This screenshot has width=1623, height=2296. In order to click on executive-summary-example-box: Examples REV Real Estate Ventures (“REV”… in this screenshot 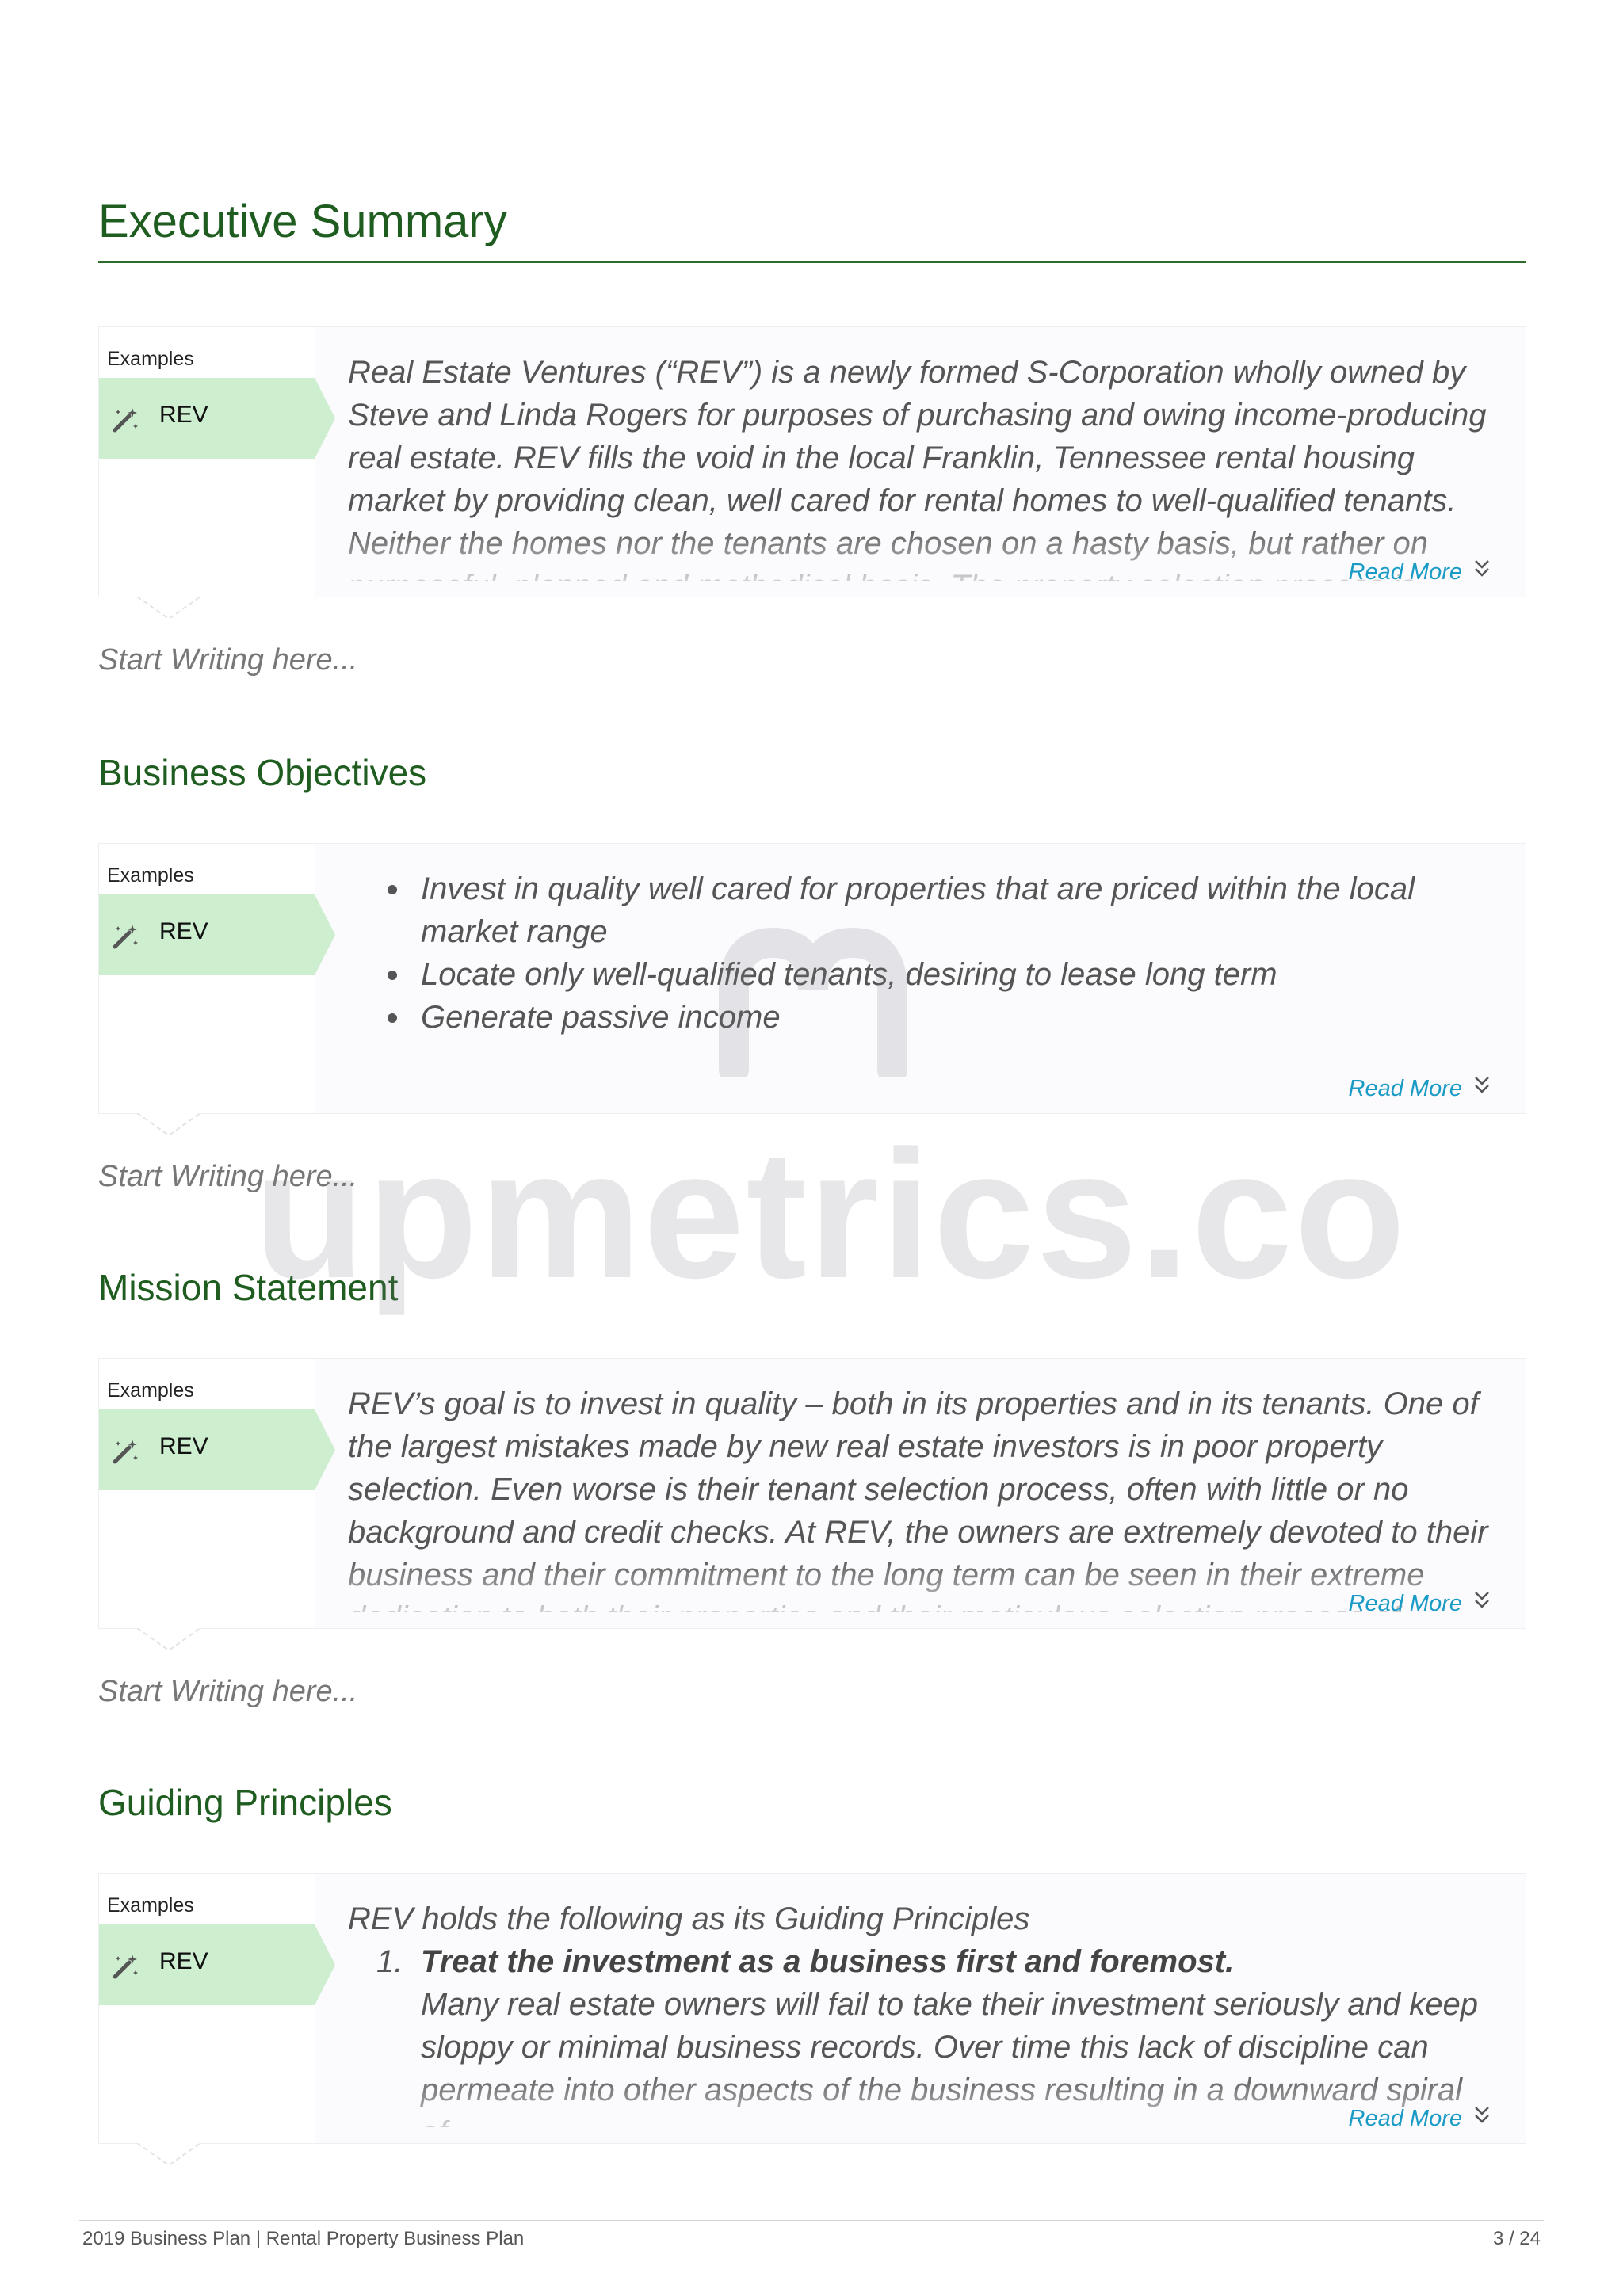, I will do `click(812, 473)`.